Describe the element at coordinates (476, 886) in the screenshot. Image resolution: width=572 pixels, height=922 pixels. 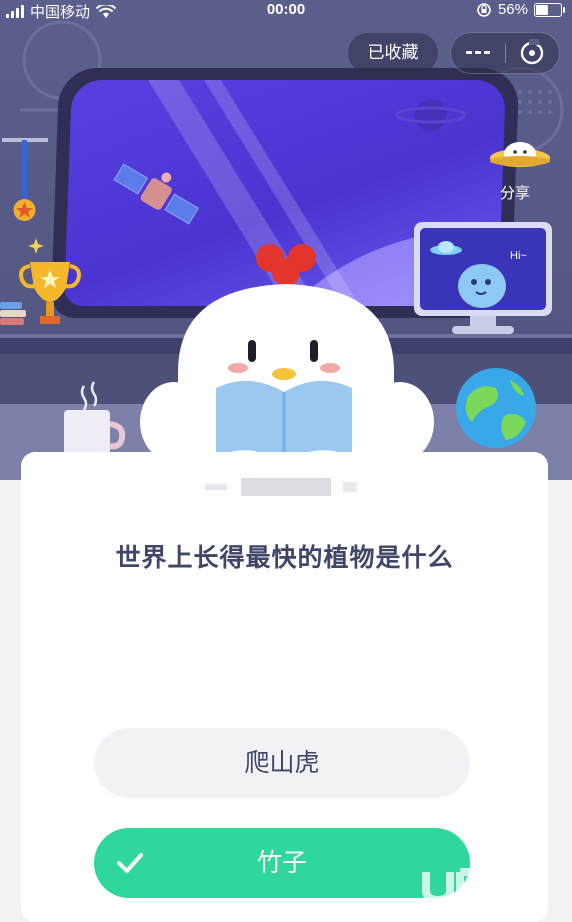
I see `site-watermark-logo: .com` at that location.